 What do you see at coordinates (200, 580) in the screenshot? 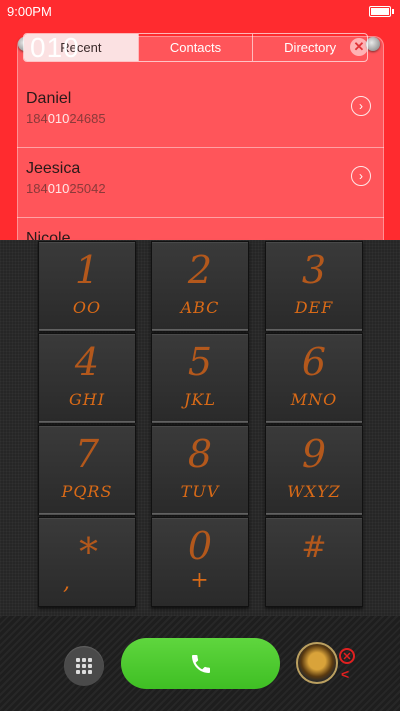
I see `key-letters: +` at bounding box center [200, 580].